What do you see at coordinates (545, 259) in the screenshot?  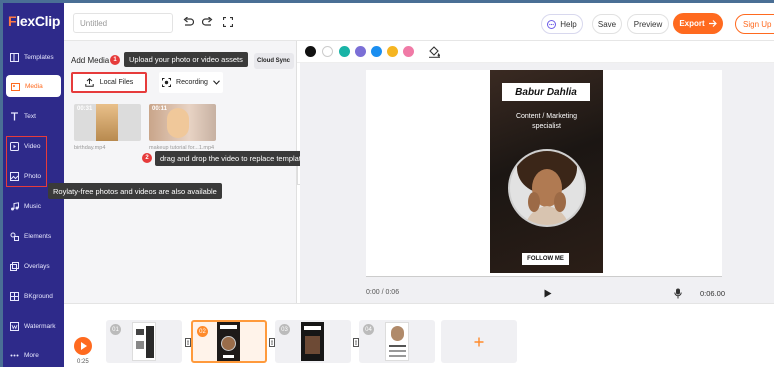 I see `follow-me-button: FOLLOW ME` at bounding box center [545, 259].